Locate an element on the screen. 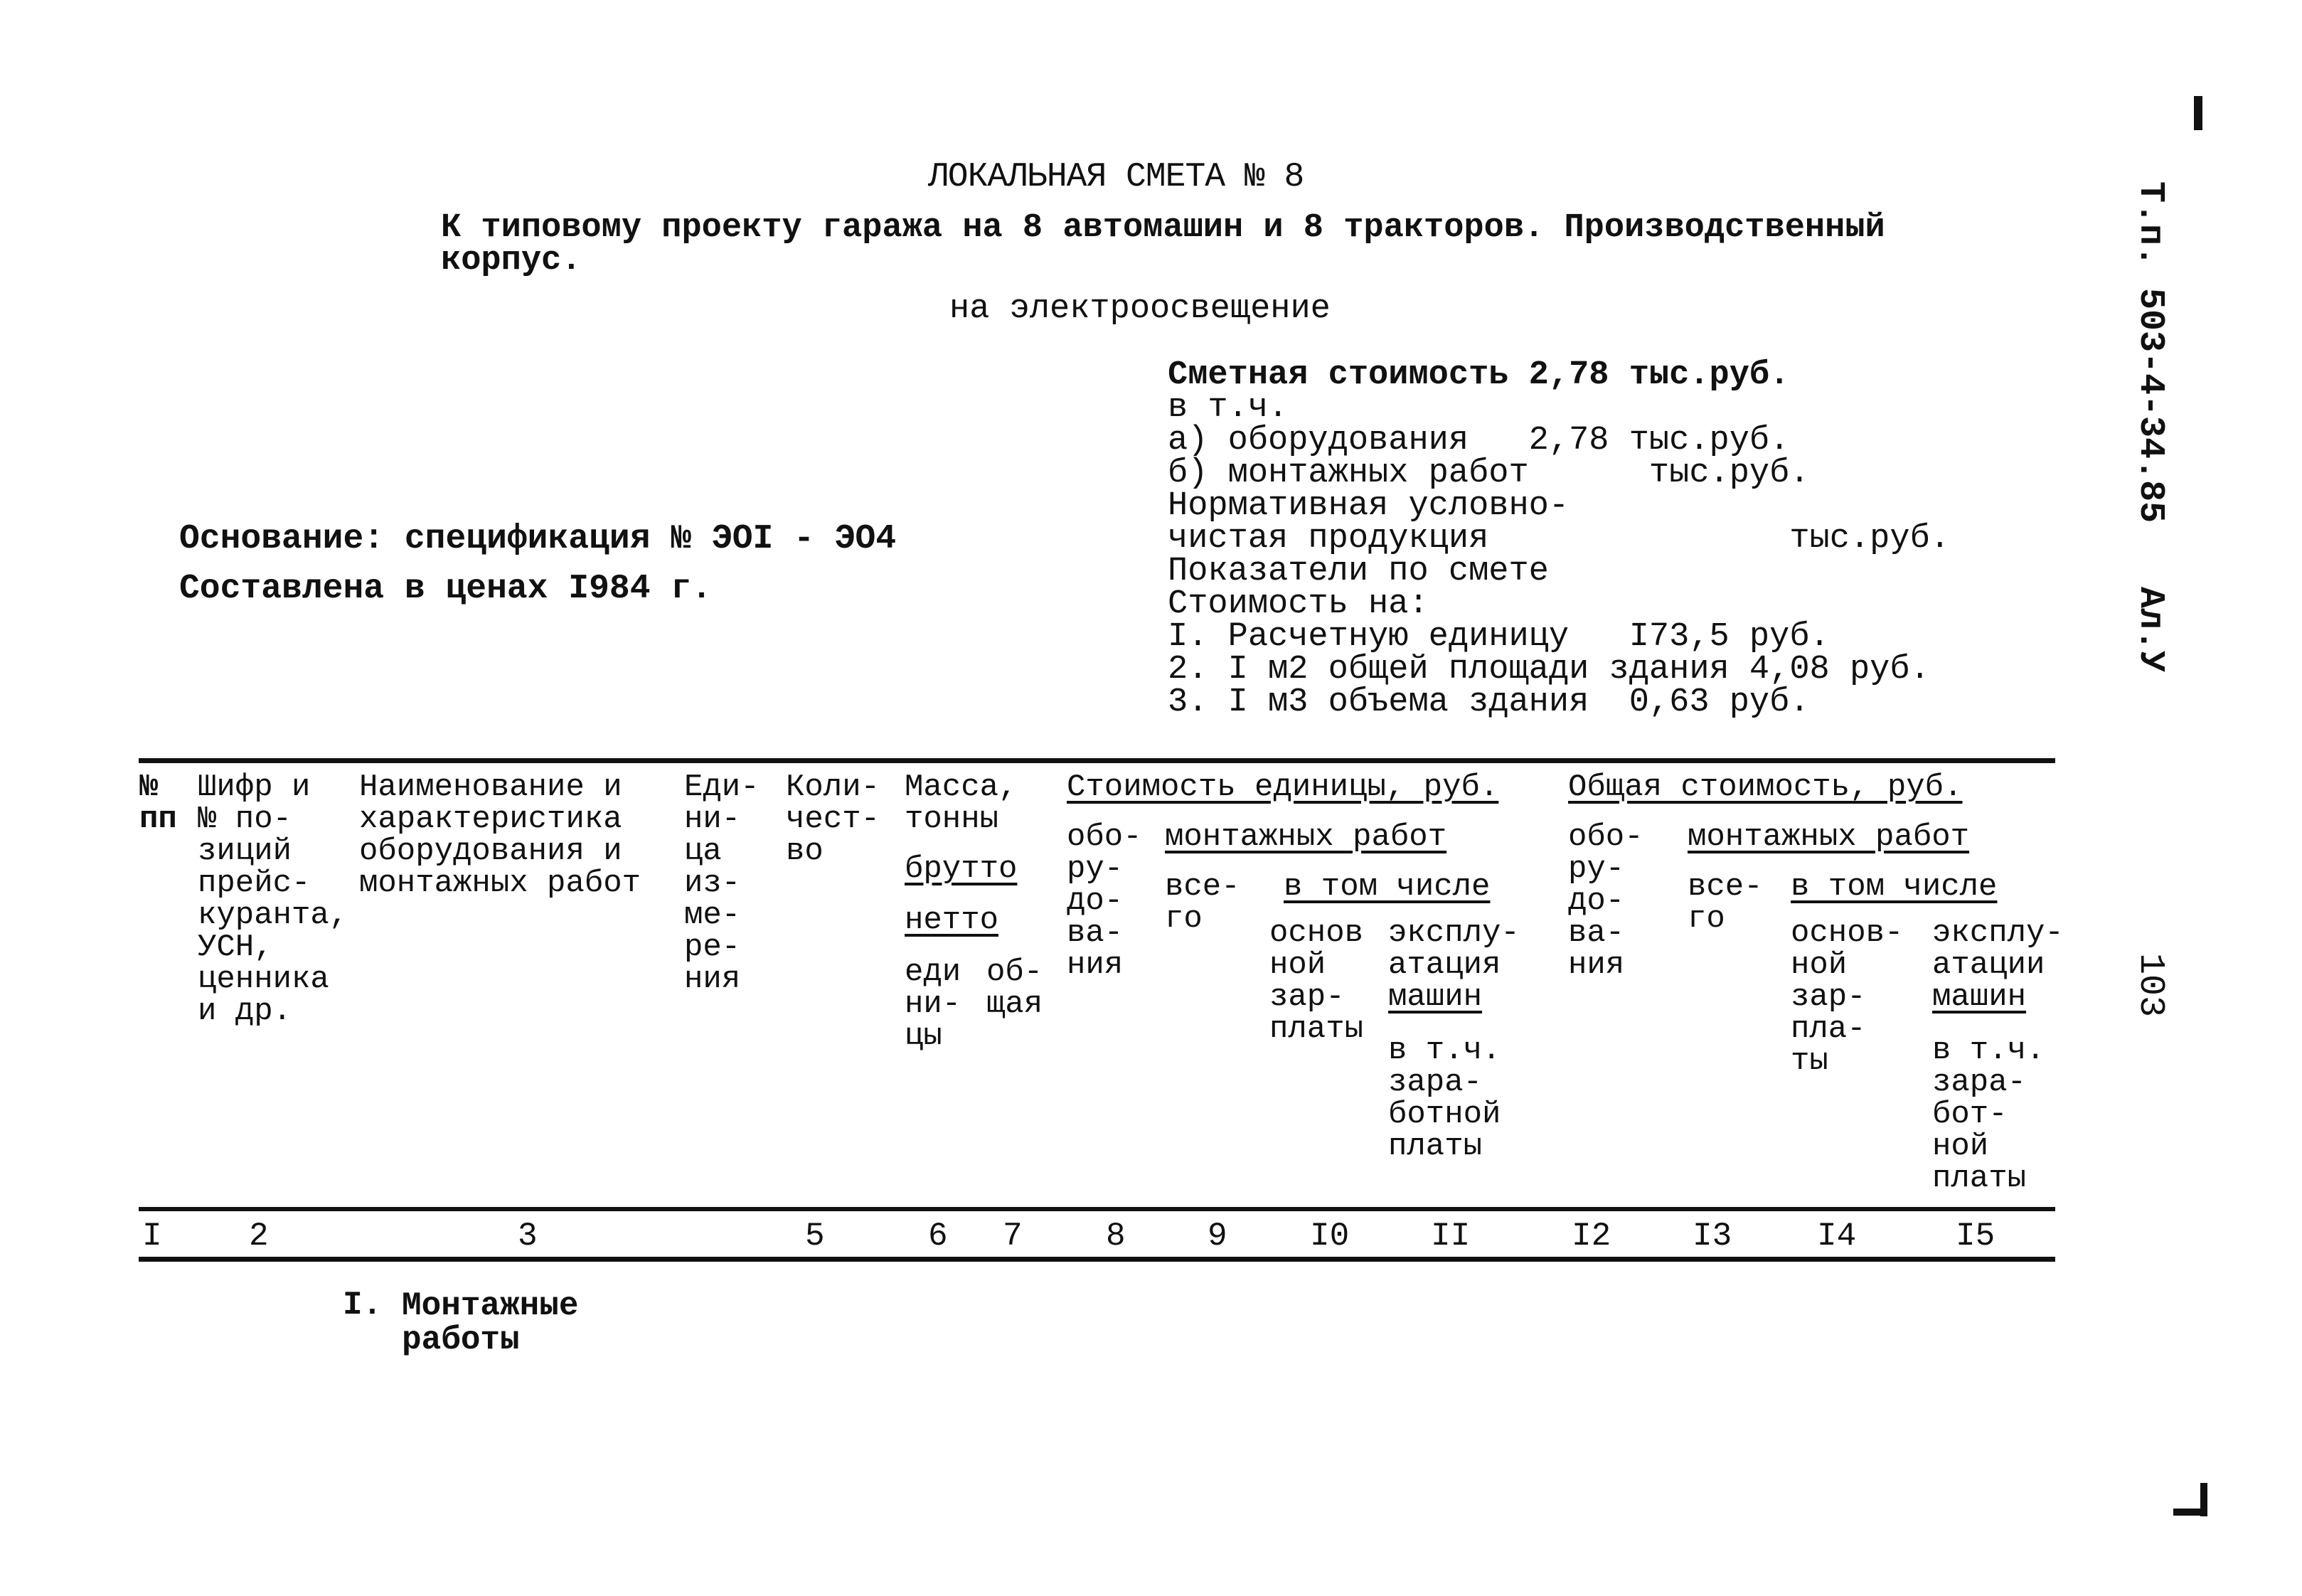  summary-line: а) оборудования 2,78 тыс.руб. is located at coordinates (1479, 440).